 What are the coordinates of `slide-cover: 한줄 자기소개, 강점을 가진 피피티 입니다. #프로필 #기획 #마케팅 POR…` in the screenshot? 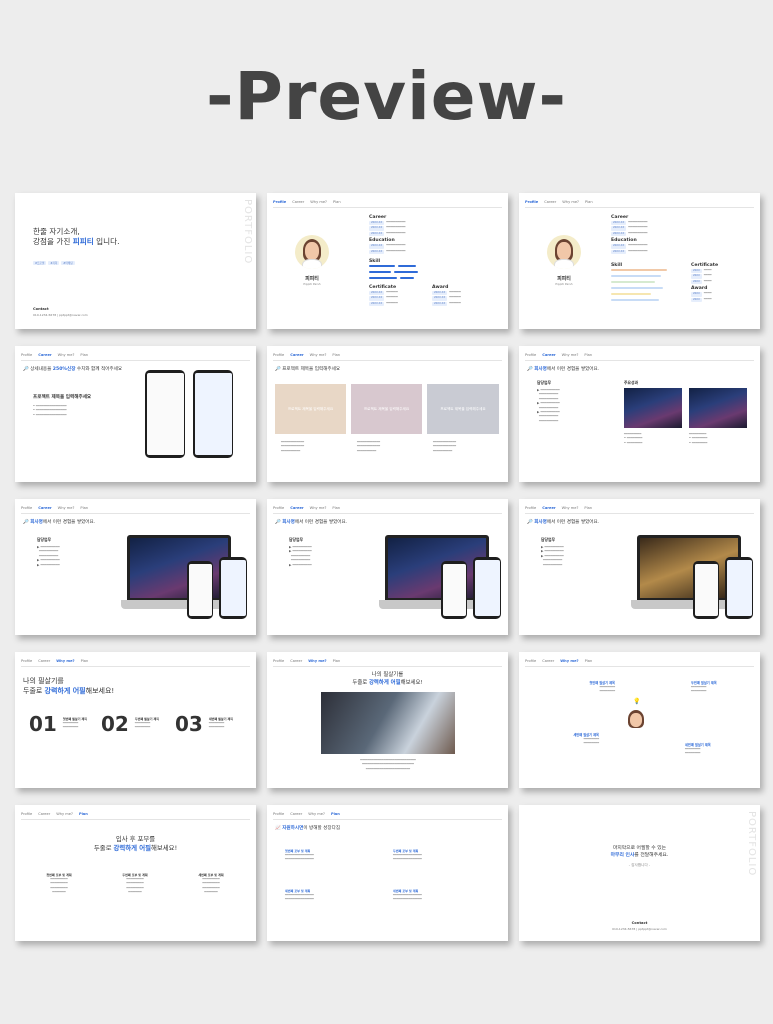 It's located at (135, 261).